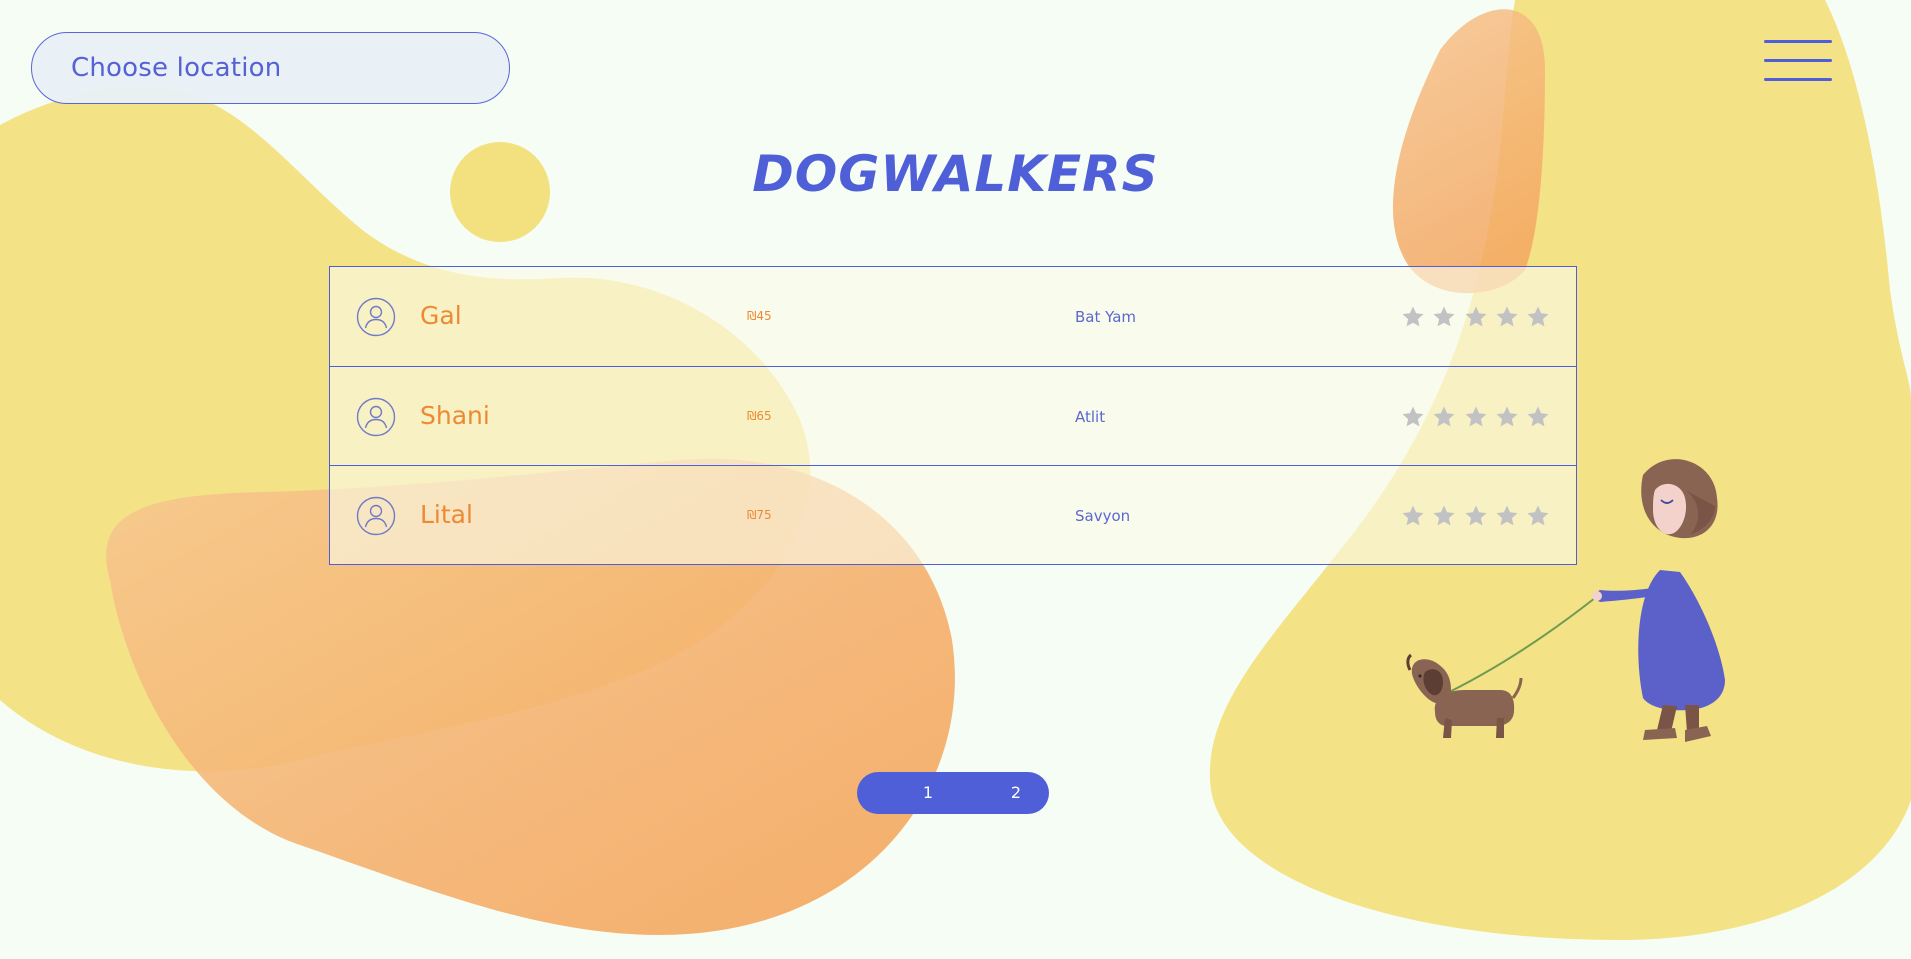 Image resolution: width=1911 pixels, height=959 pixels. Describe the element at coordinates (953, 793) in the screenshot. I see `pagination: 1 2` at that location.